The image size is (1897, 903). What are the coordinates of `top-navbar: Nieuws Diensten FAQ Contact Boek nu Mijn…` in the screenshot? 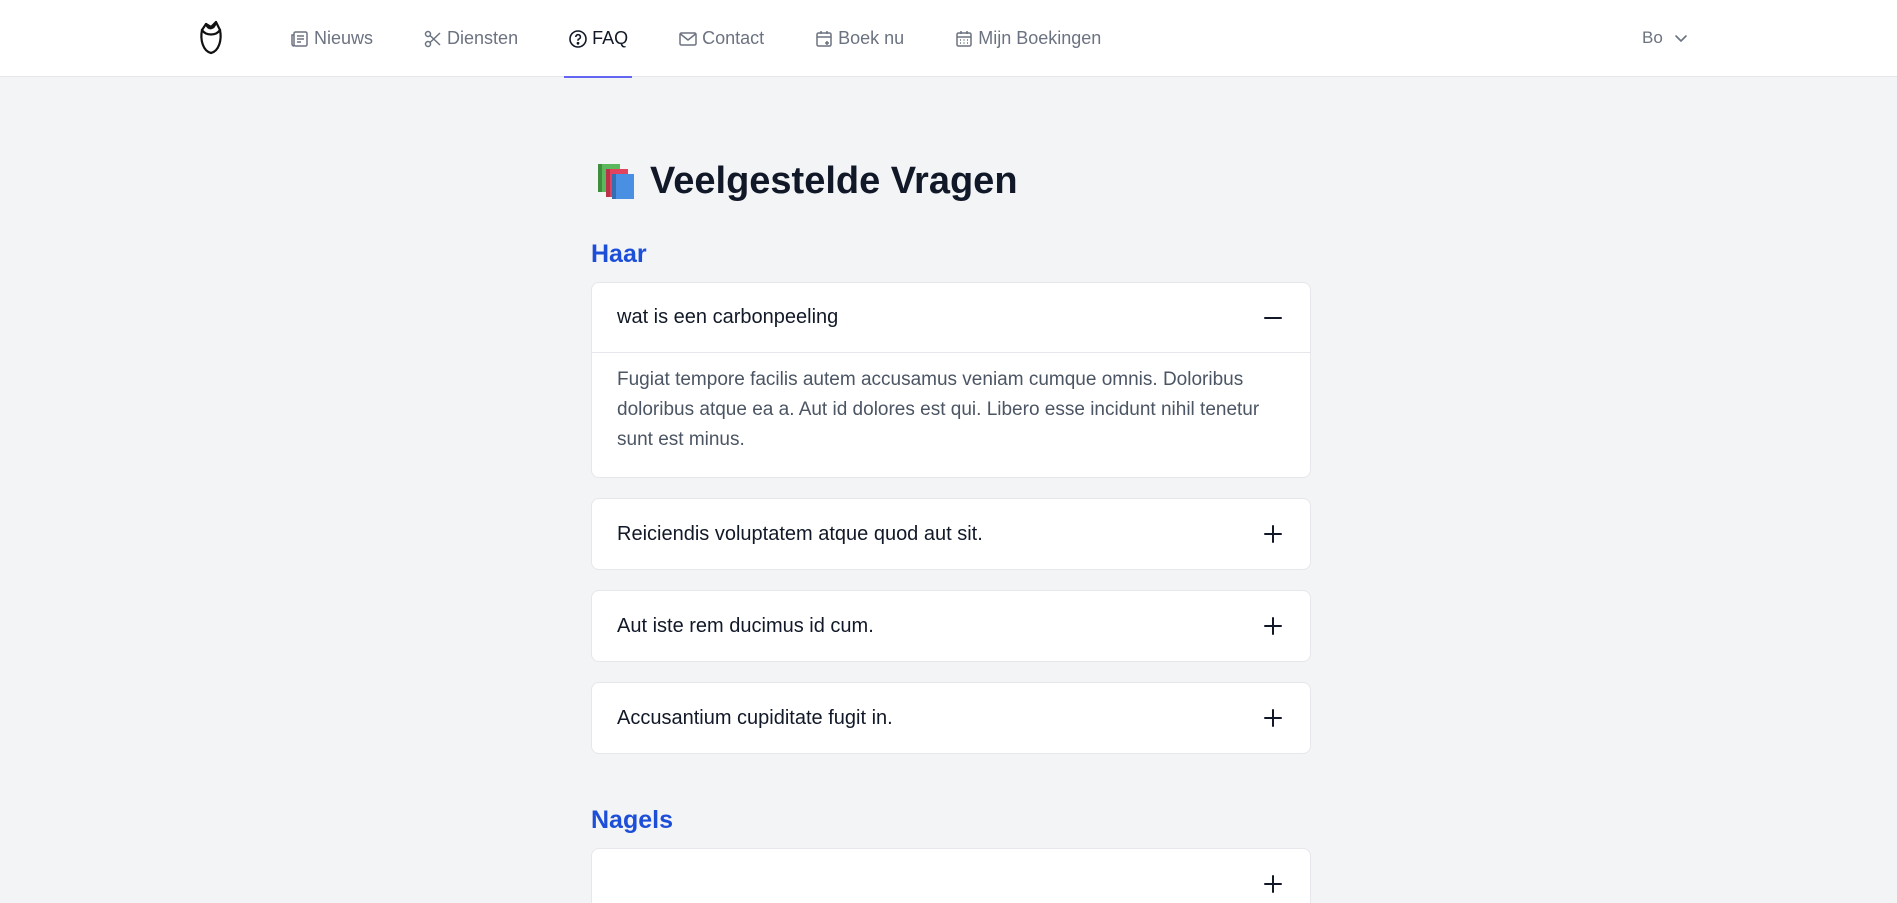 It's located at (948, 39).